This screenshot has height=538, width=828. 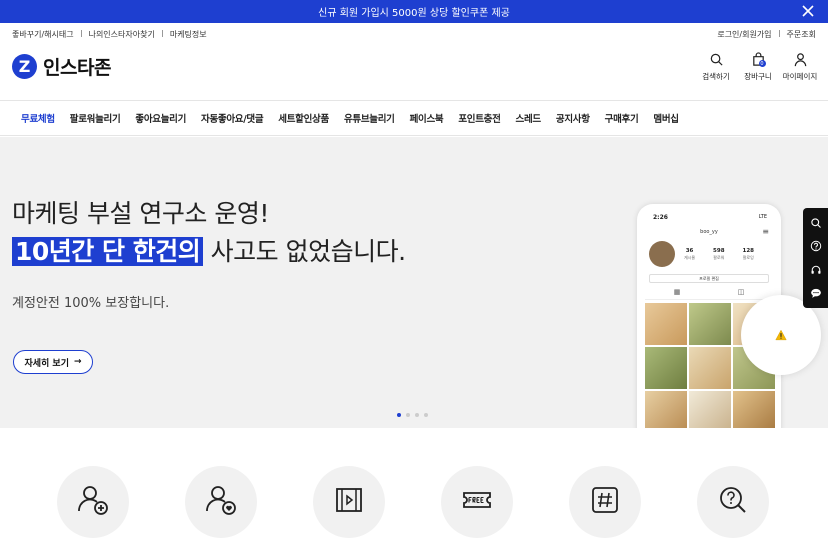 I want to click on utility-bar: 좋바꾸기/해시태그 나의인스타자아찾기 마케팅정보 로그인/회원가입 주문조회, so click(x=414, y=33).